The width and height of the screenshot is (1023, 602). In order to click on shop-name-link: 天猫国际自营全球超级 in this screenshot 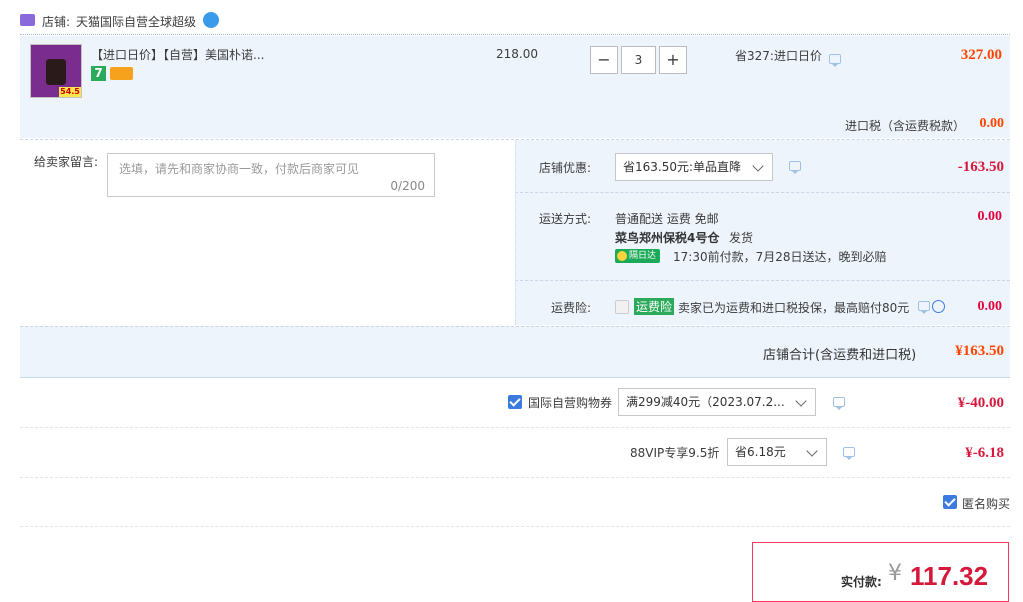, I will do `click(136, 21)`.